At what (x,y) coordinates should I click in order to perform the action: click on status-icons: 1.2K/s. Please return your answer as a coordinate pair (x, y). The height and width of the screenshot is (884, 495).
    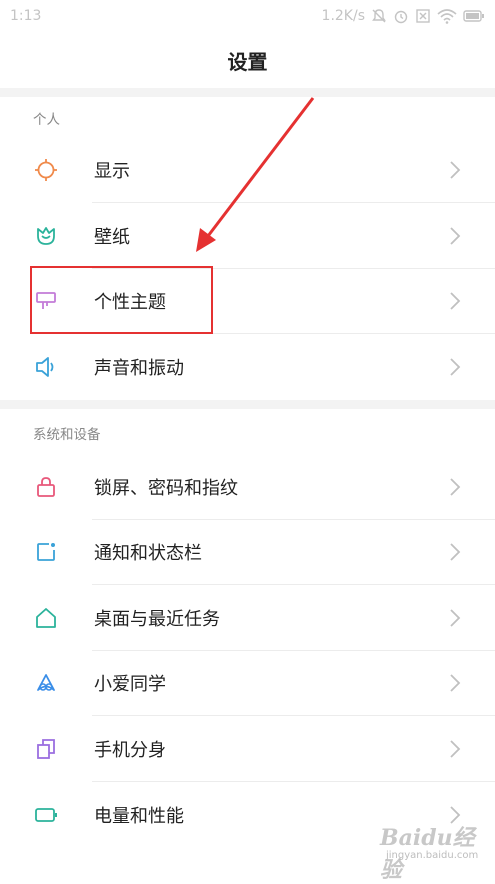
    Looking at the image, I should click on (403, 16).